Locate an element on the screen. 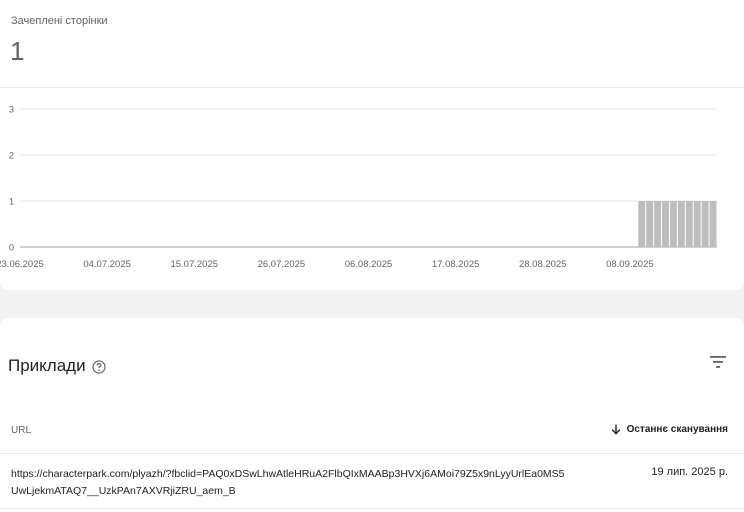 The width and height of the screenshot is (744, 512). x-tick-label: 06.08.2025 is located at coordinates (369, 264).